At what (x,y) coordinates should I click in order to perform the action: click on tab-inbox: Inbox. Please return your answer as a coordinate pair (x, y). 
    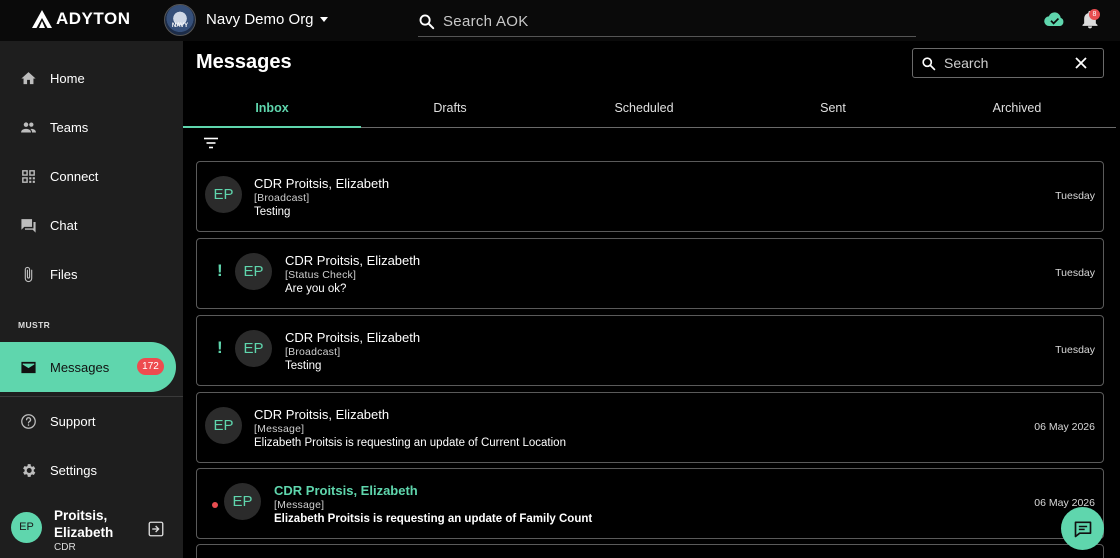
    Looking at the image, I should click on (272, 111).